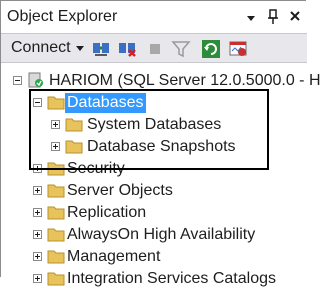 Image resolution: width=320 pixels, height=291 pixels. What do you see at coordinates (154, 17) in the screenshot?
I see `panel-title-bar: Object Explorer` at bounding box center [154, 17].